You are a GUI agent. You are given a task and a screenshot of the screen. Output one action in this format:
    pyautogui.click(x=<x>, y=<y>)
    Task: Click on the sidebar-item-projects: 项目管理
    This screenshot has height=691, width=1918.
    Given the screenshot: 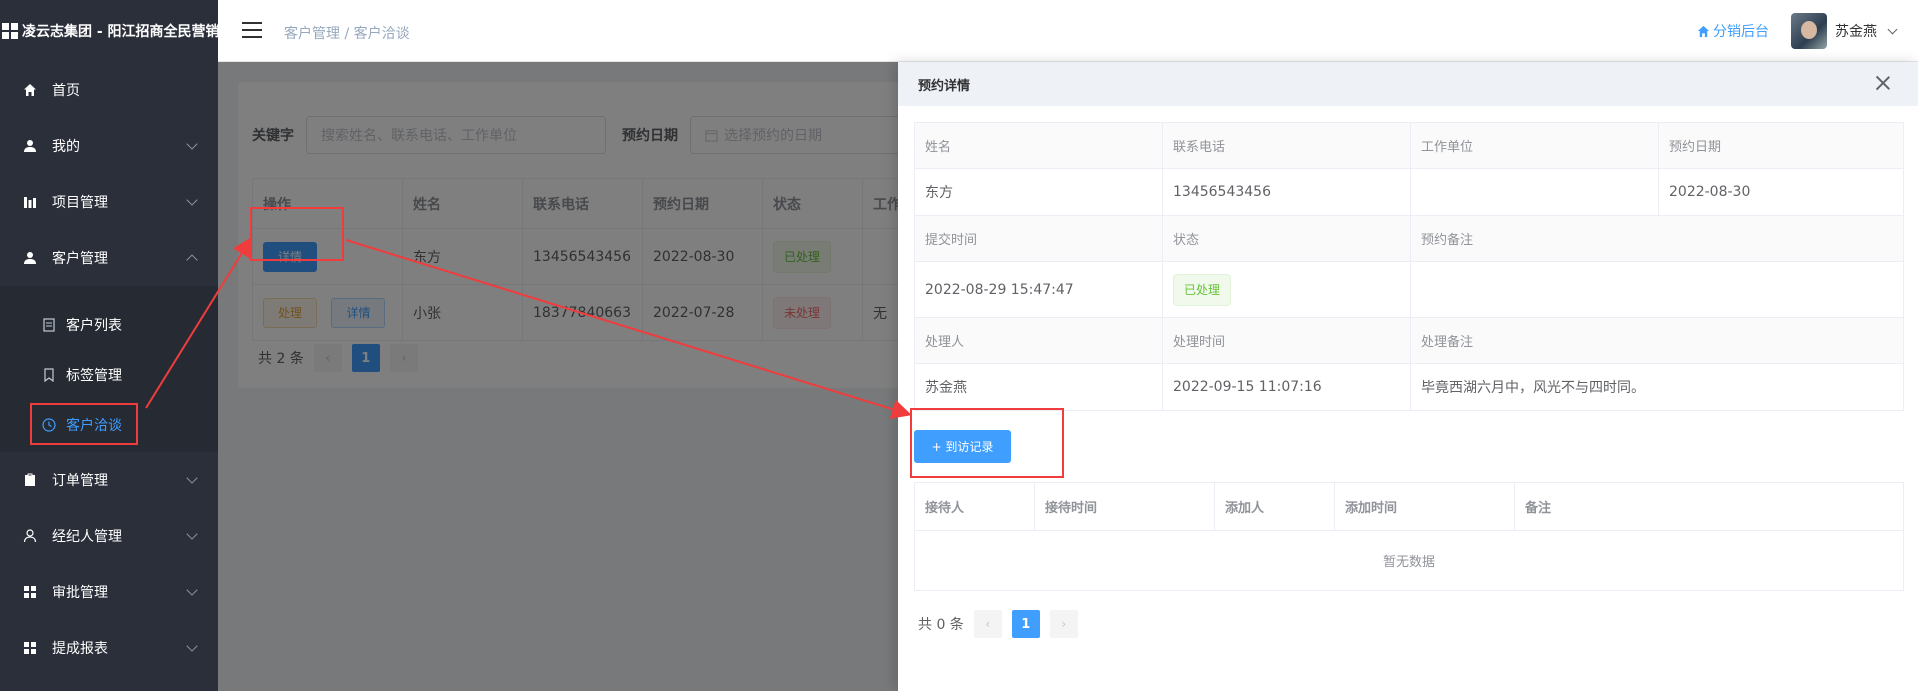 What is the action you would take?
    pyautogui.click(x=109, y=202)
    